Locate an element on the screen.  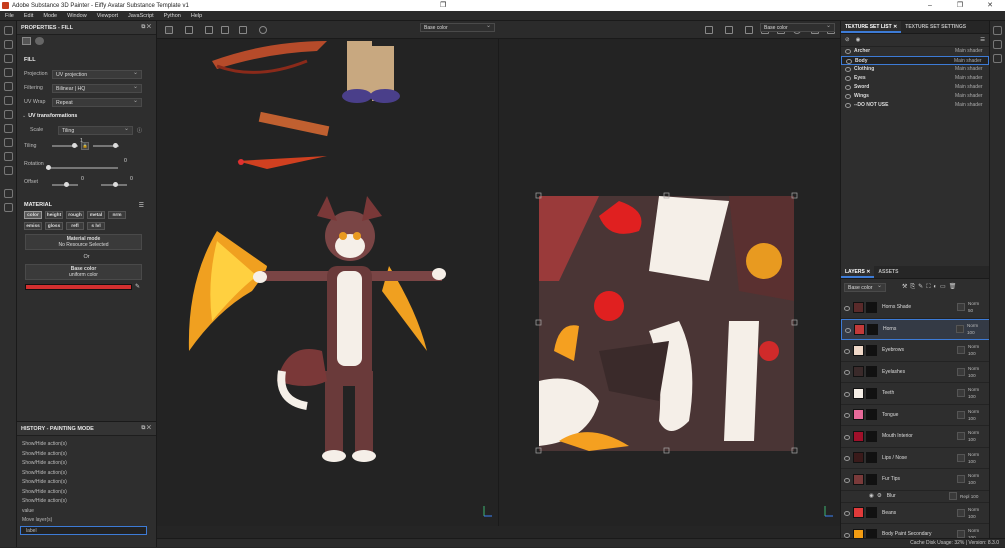
chip-nrm: nrm is located at coordinates (117, 215).